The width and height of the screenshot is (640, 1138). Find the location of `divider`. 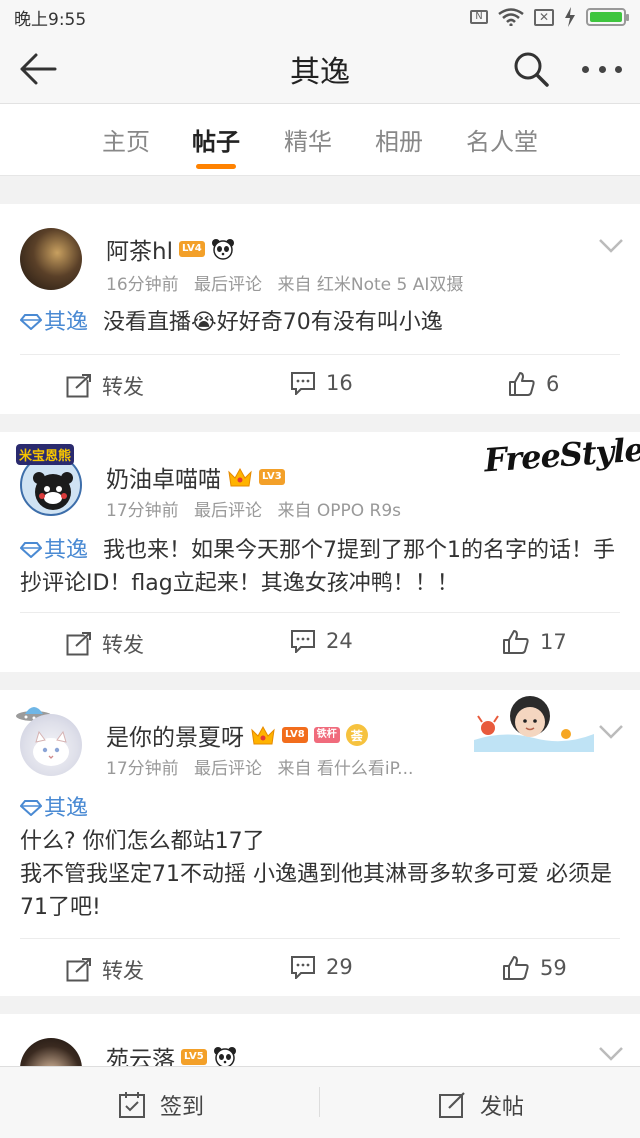

divider is located at coordinates (319, 1102).